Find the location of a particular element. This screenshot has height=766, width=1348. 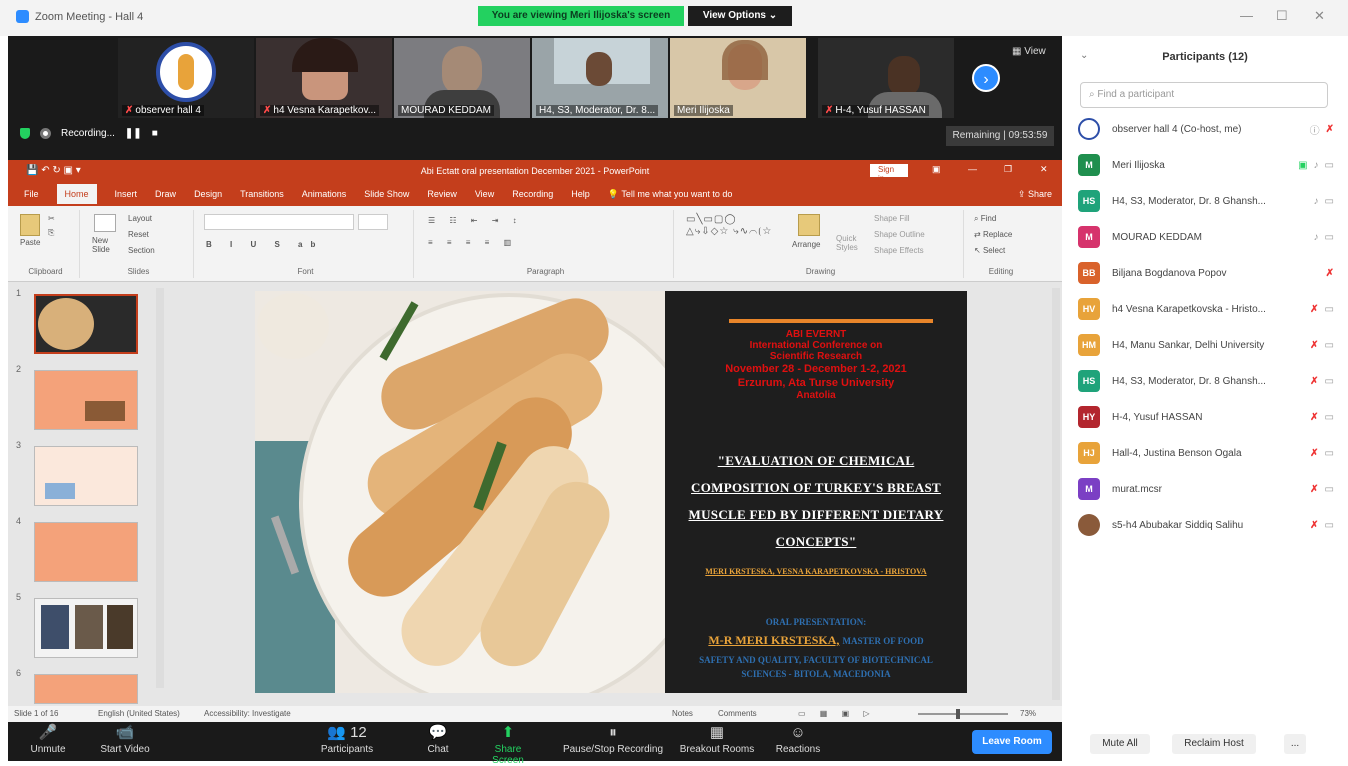

participant-row: HM H4, Manu Sankar, Delhi University ✗ ▭ is located at coordinates (1206, 345).